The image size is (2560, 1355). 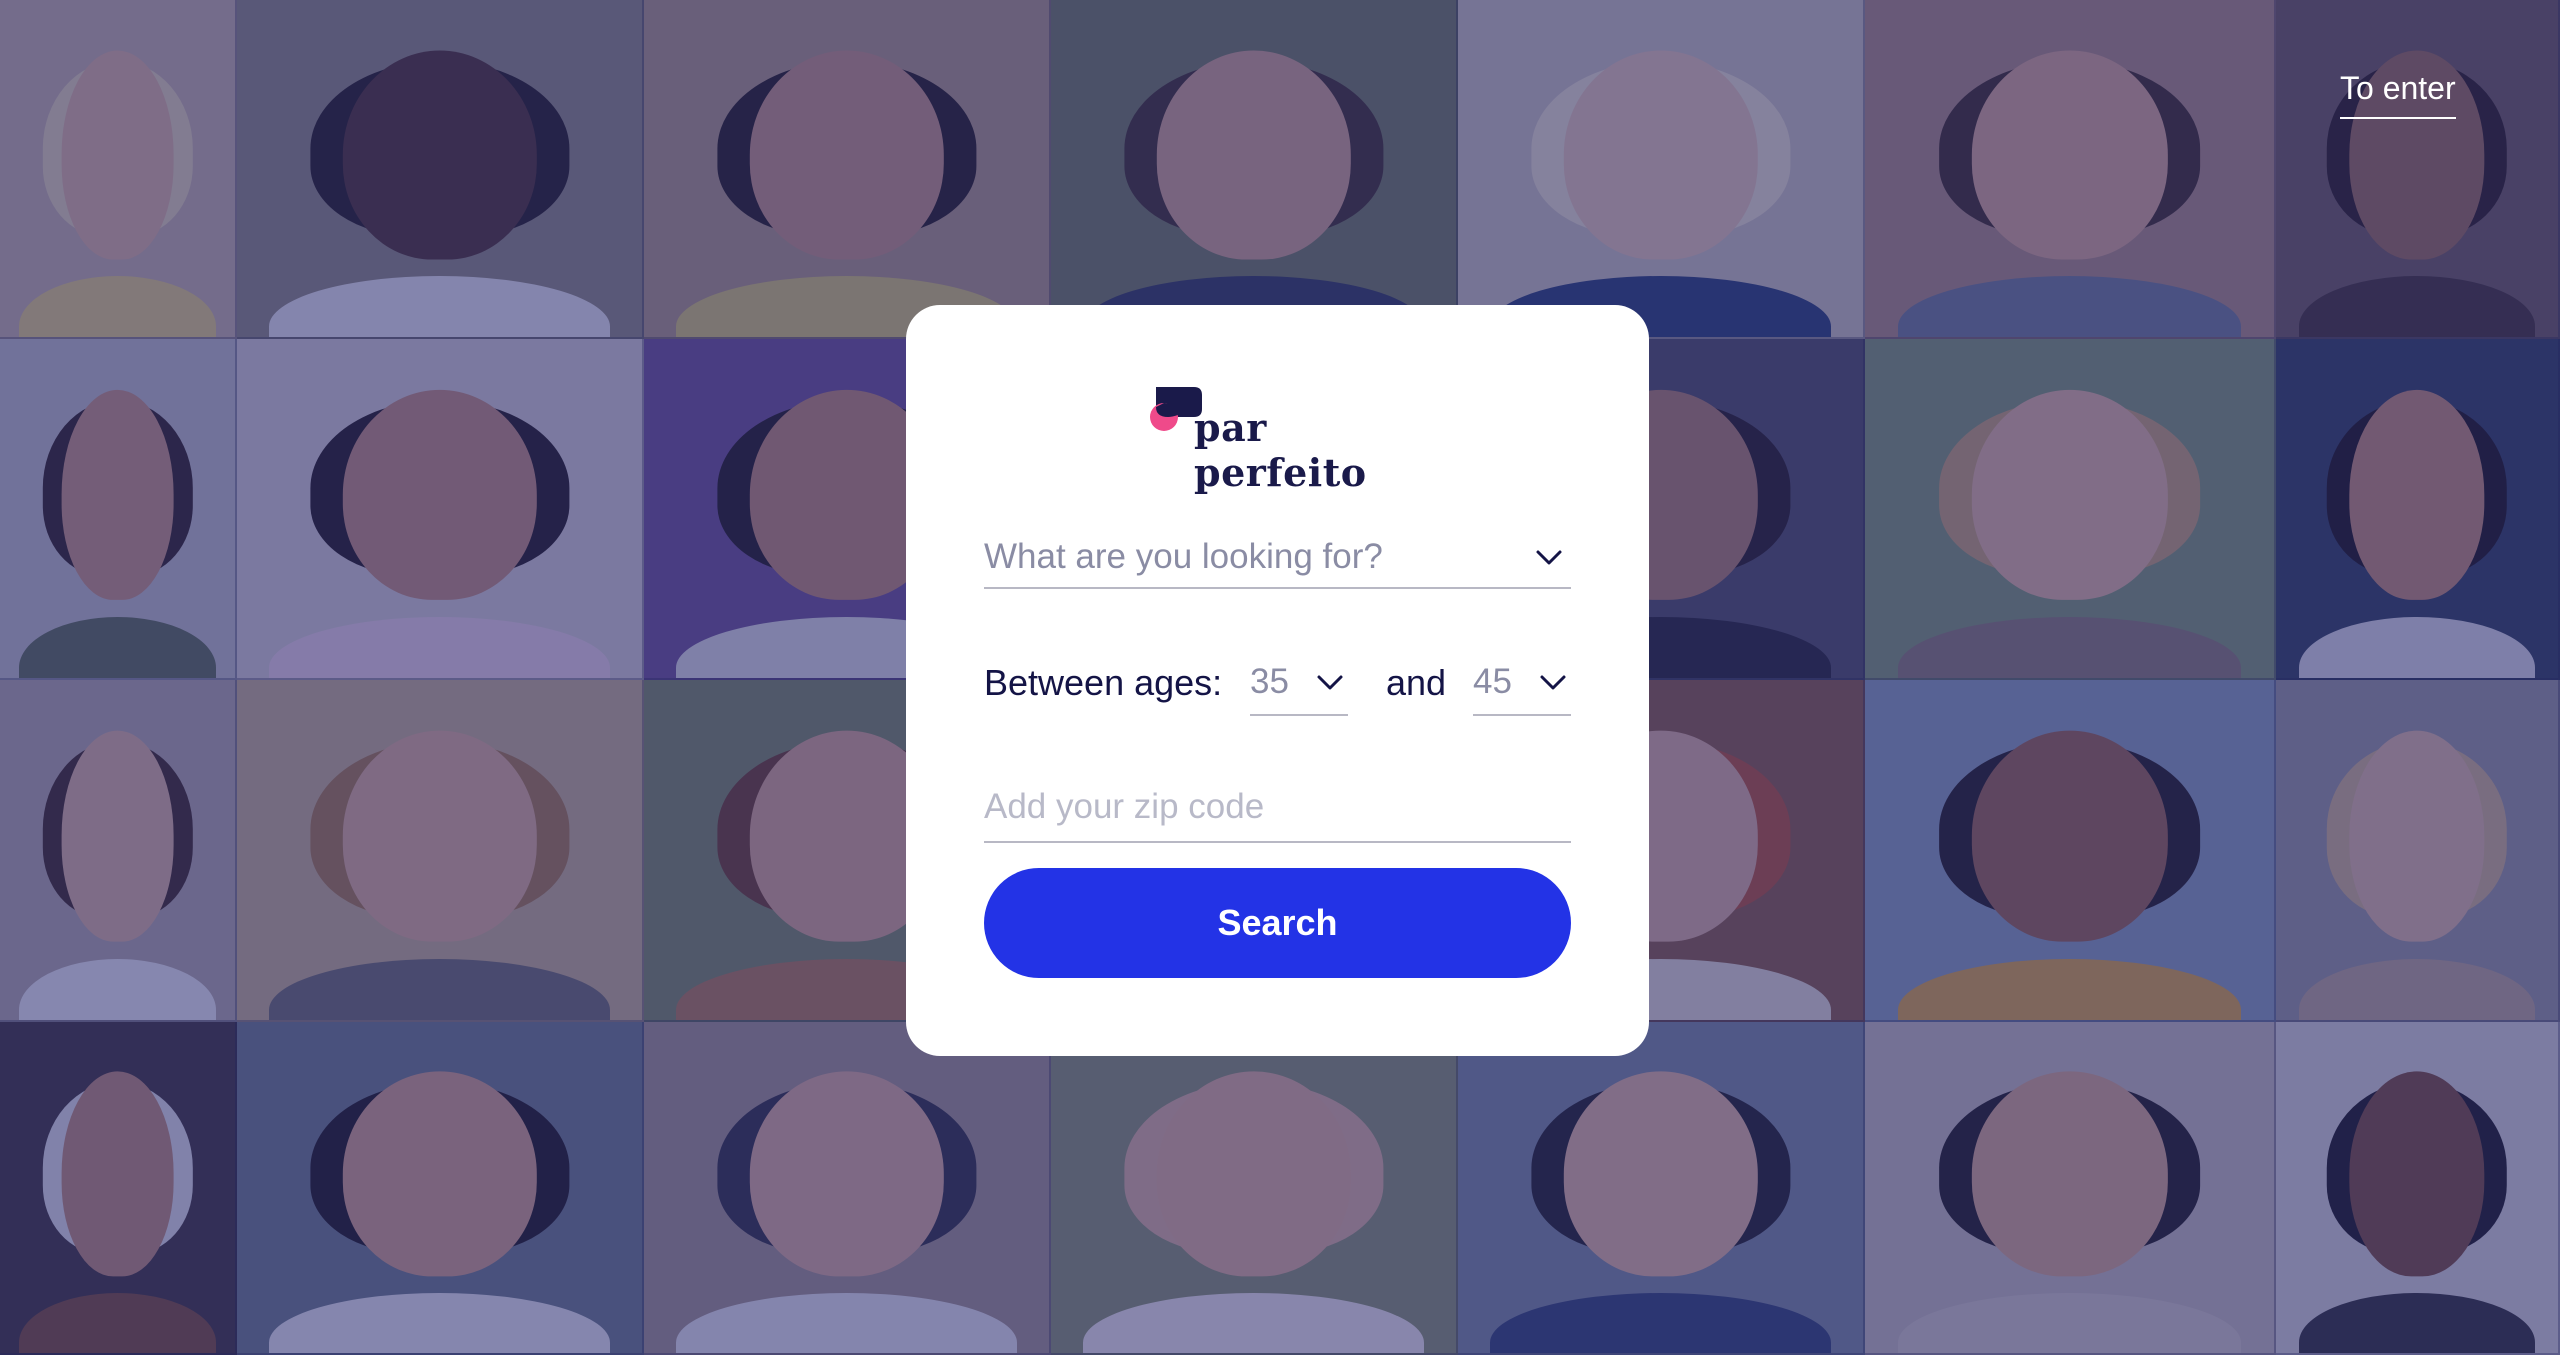 I want to click on to-enter-link: To enter, so click(x=2398, y=94).